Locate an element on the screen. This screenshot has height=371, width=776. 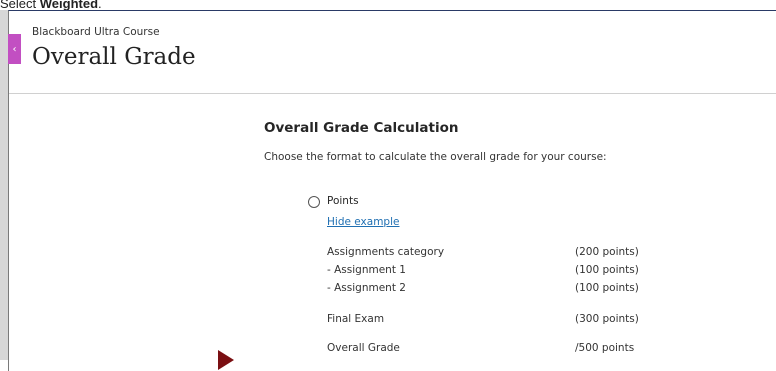
example-value: /500 points is located at coordinates (605, 348).